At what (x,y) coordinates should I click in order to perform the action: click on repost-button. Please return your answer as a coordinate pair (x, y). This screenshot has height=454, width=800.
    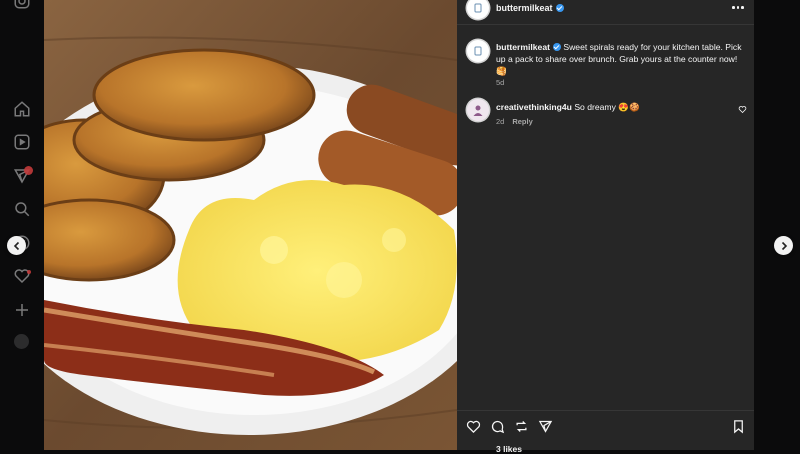
    Looking at the image, I should click on (521, 426).